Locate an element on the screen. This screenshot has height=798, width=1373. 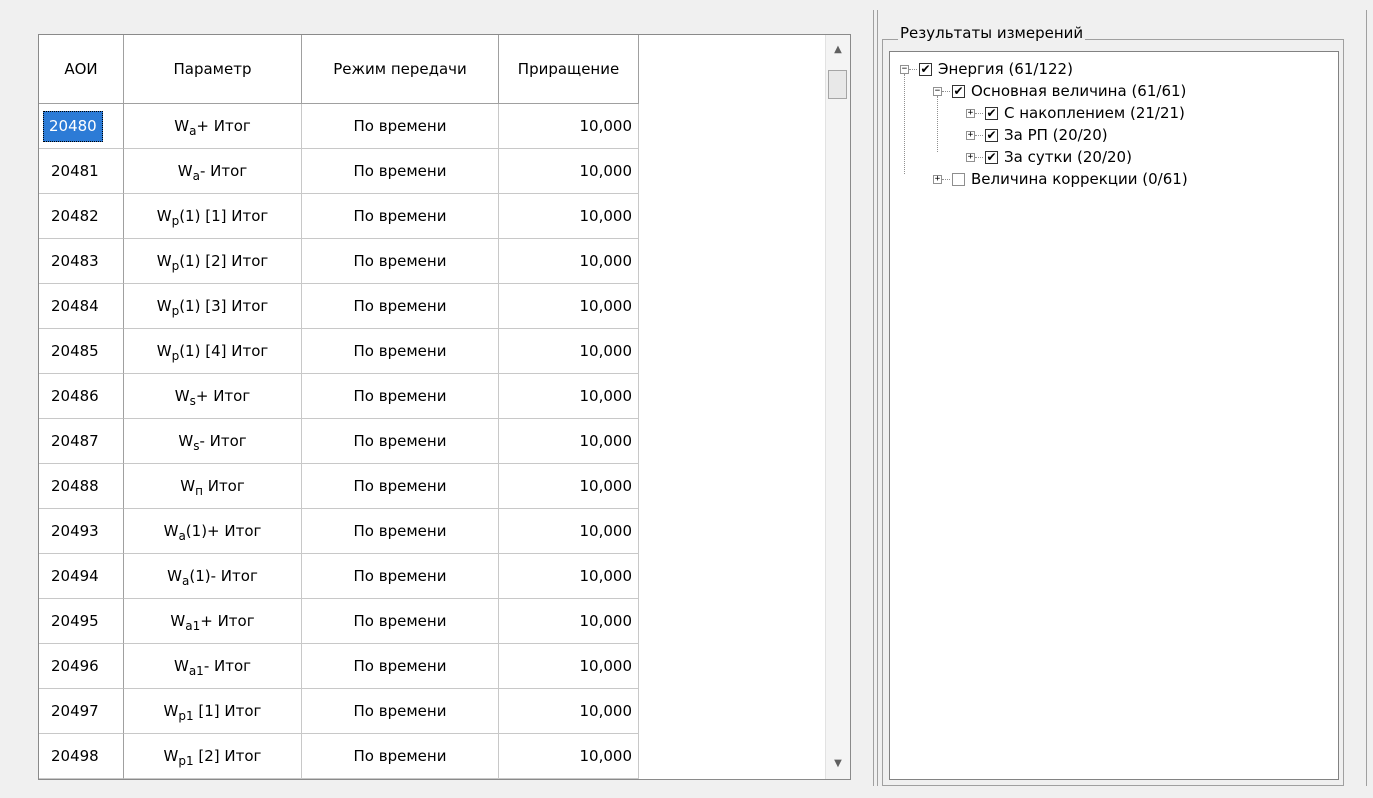
tree-node-label: Величина коррекции (0/61) is located at coordinates (1079, 179).